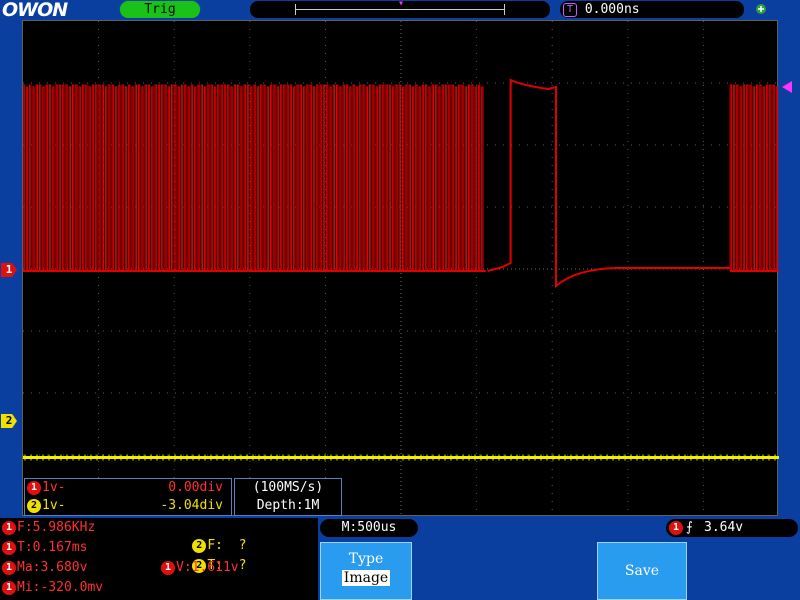  I want to click on sample-rate: (100MS/s), so click(288, 487).